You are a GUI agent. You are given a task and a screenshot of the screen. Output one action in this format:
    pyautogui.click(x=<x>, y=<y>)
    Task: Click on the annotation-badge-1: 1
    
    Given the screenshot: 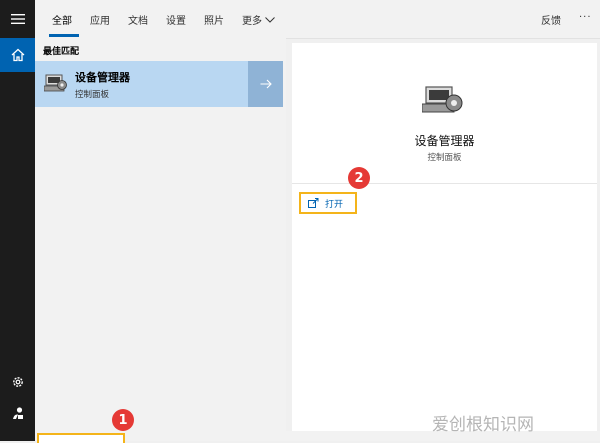 What is the action you would take?
    pyautogui.click(x=123, y=420)
    